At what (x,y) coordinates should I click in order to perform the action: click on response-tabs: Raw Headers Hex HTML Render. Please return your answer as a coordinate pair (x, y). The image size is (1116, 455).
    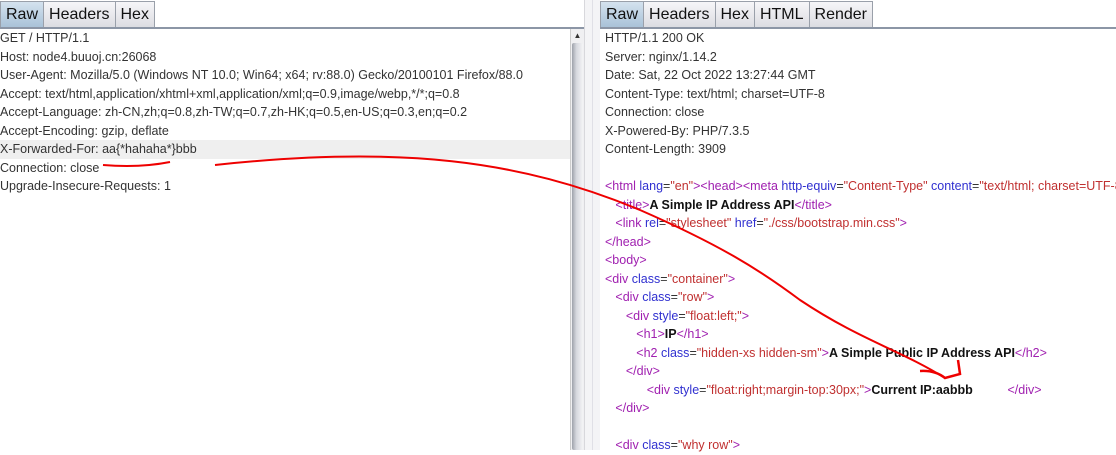
    Looking at the image, I should click on (858, 14).